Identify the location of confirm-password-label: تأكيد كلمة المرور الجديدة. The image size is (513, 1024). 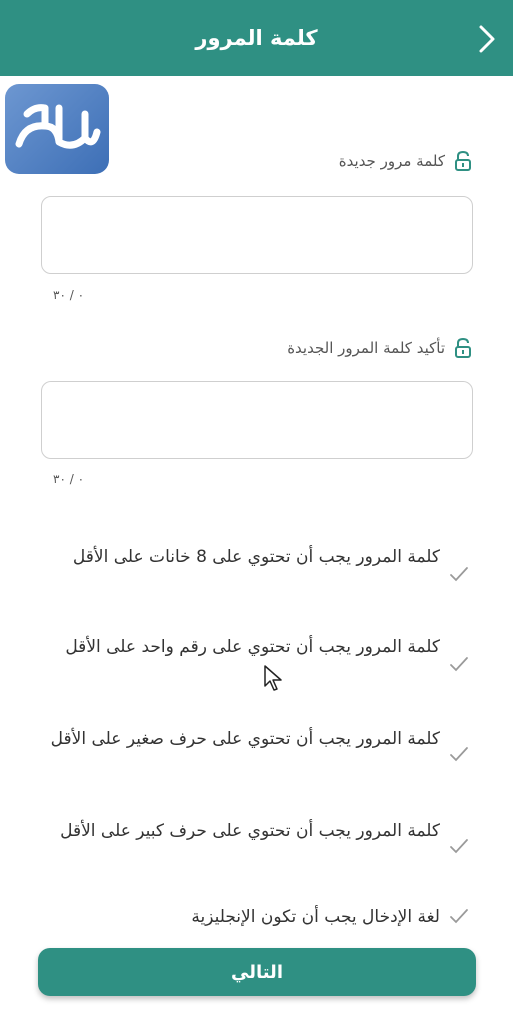
(366, 348).